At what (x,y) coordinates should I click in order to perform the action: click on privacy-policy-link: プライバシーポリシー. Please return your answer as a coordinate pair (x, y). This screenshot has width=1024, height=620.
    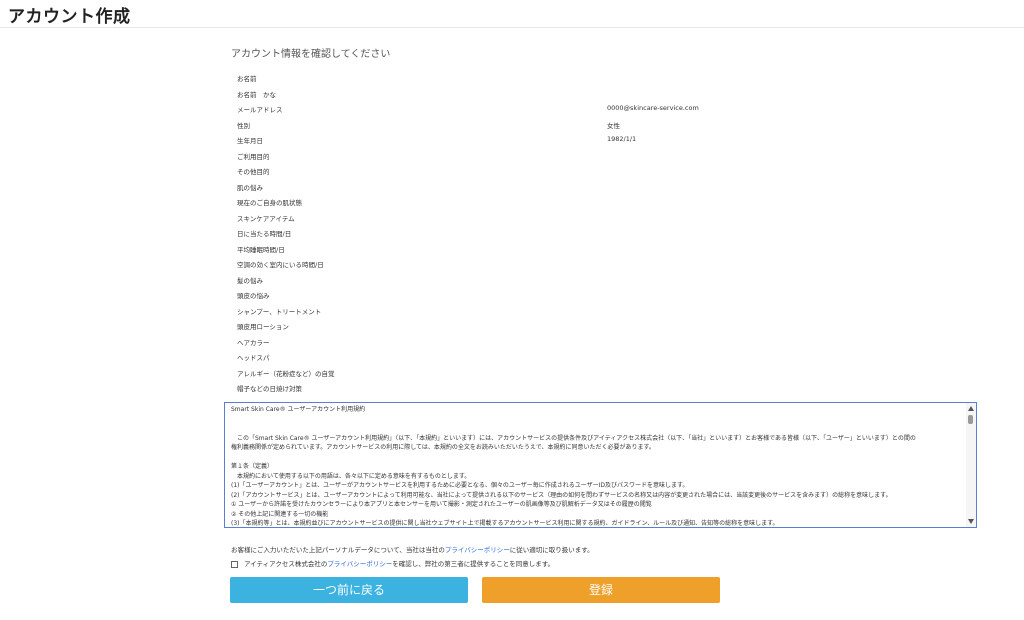
    Looking at the image, I should click on (477, 550).